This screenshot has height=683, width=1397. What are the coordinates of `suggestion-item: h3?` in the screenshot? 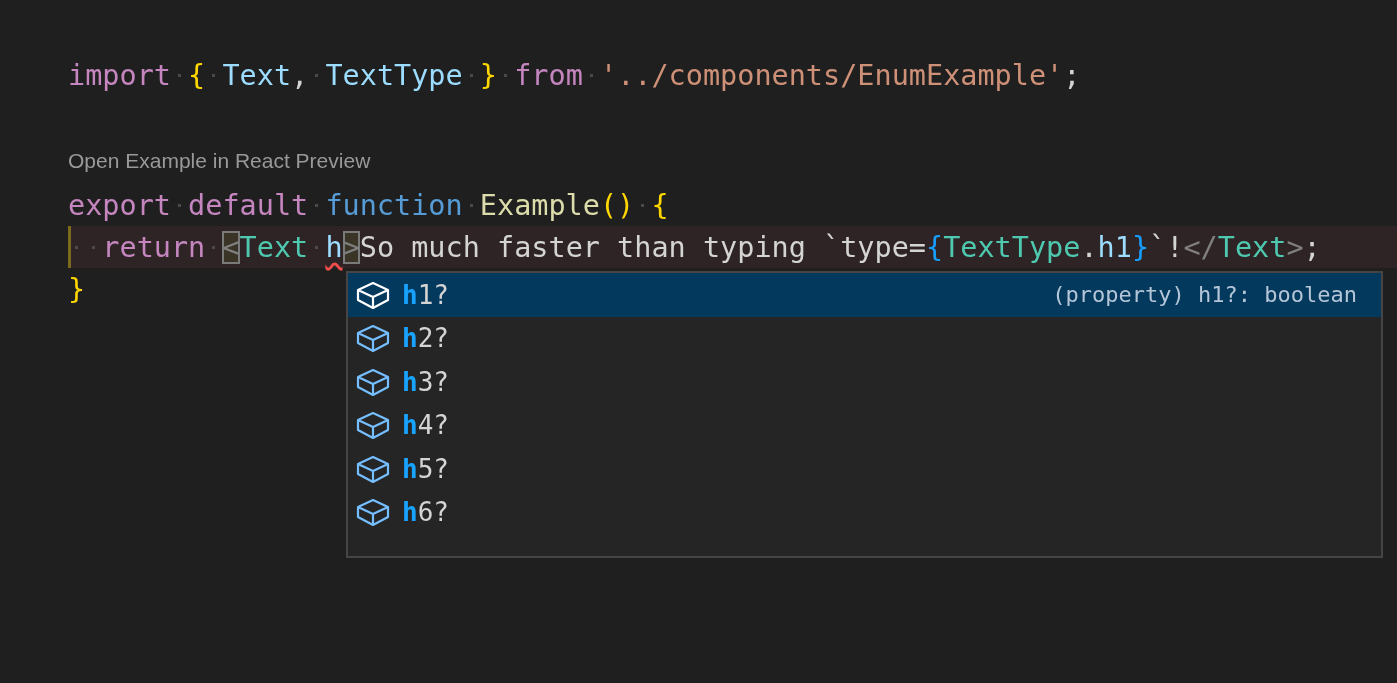 It's located at (864, 382).